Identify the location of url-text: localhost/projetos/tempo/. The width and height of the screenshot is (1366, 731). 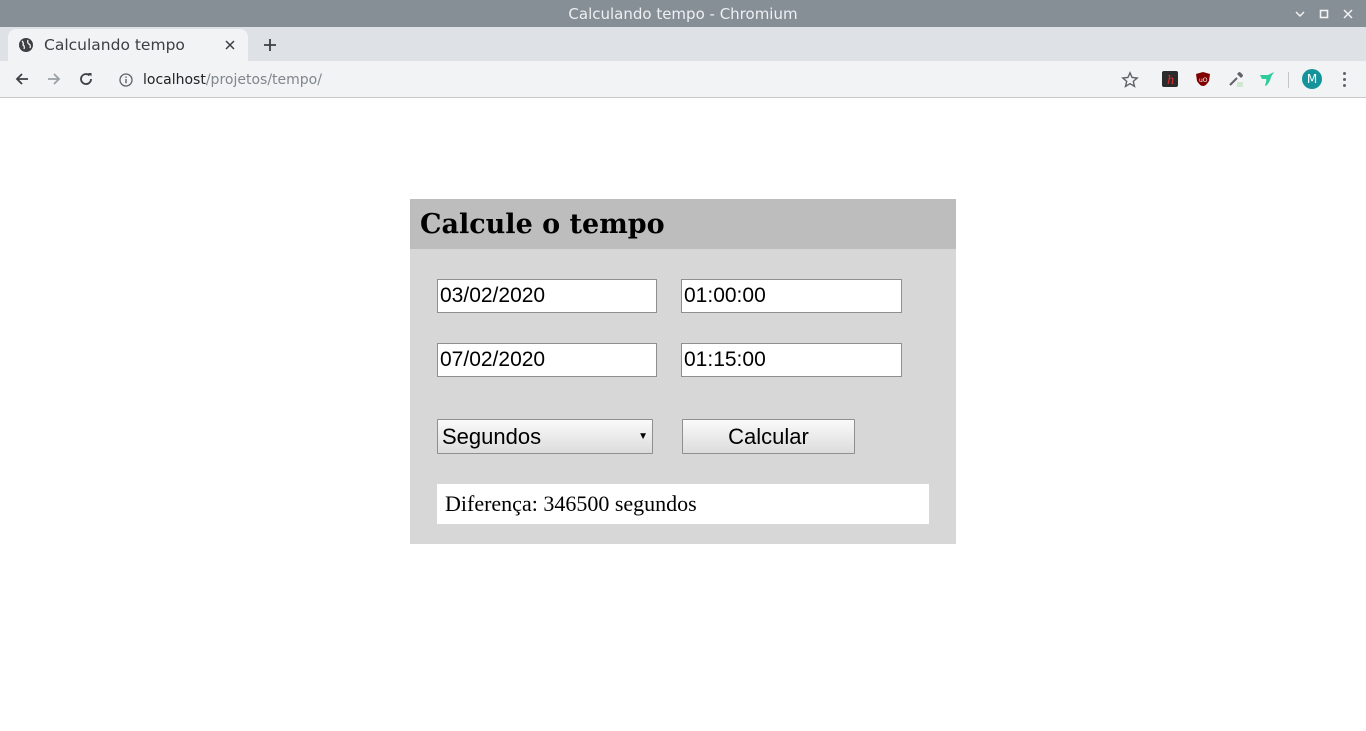
(232, 80).